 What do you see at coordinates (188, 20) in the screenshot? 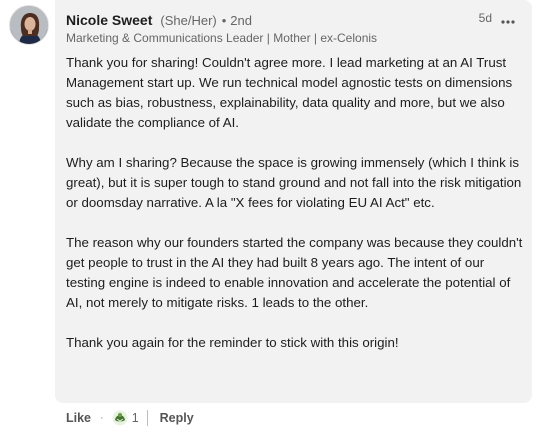
I see `author-pronouns: (She/Her)` at bounding box center [188, 20].